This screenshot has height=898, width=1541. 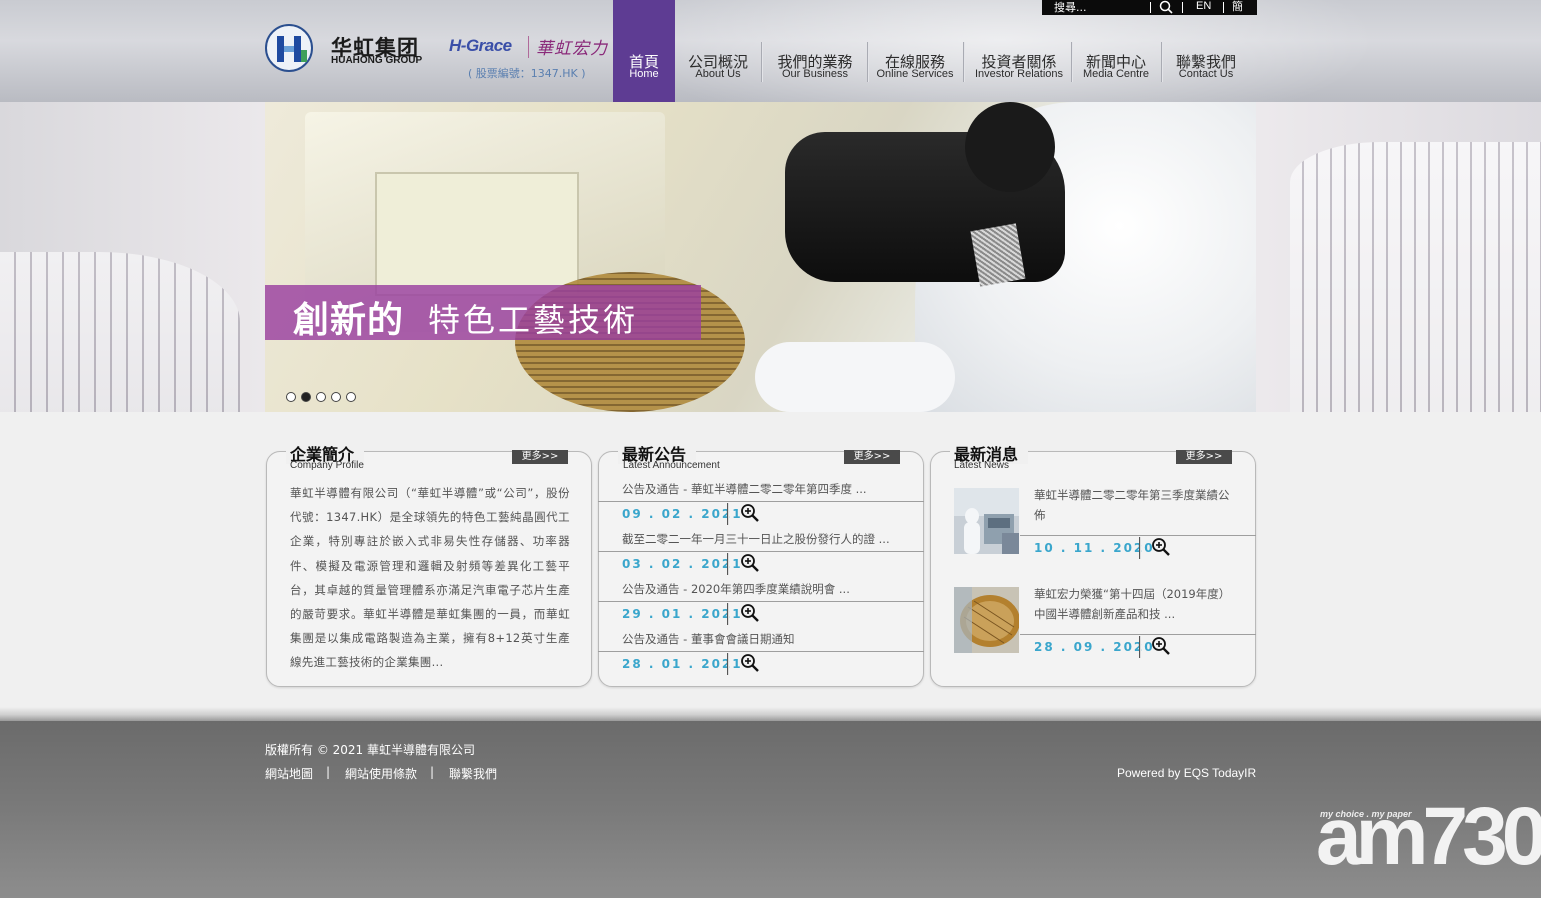 What do you see at coordinates (815, 74) in the screenshot?
I see `nav-our-business-en: Our Business` at bounding box center [815, 74].